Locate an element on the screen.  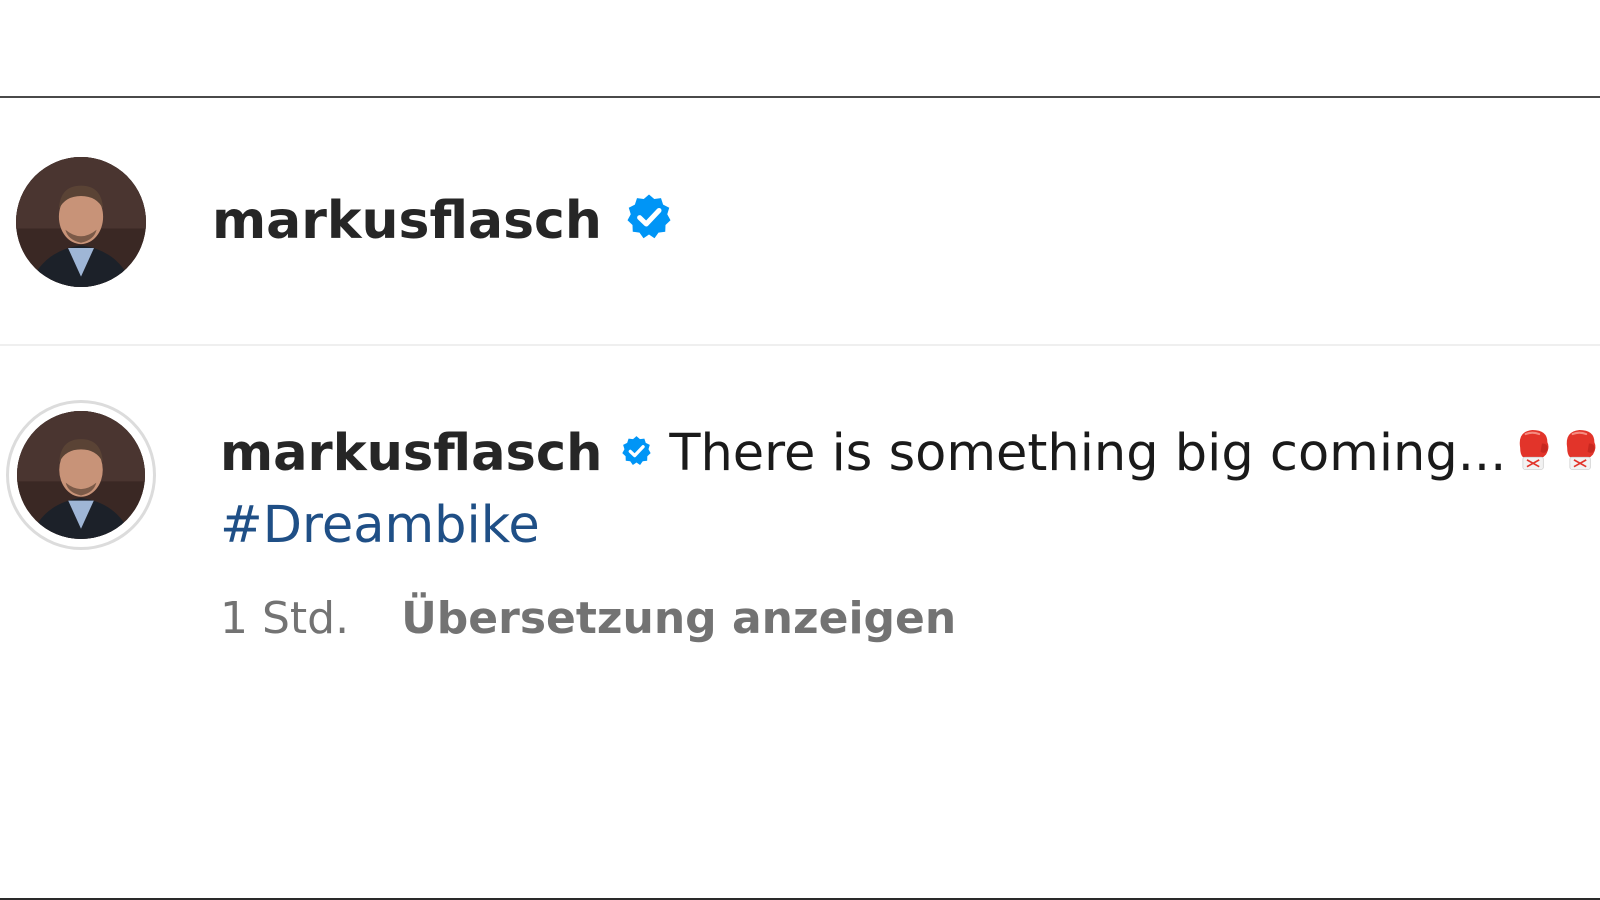
top-divider is located at coordinates (800, 97).